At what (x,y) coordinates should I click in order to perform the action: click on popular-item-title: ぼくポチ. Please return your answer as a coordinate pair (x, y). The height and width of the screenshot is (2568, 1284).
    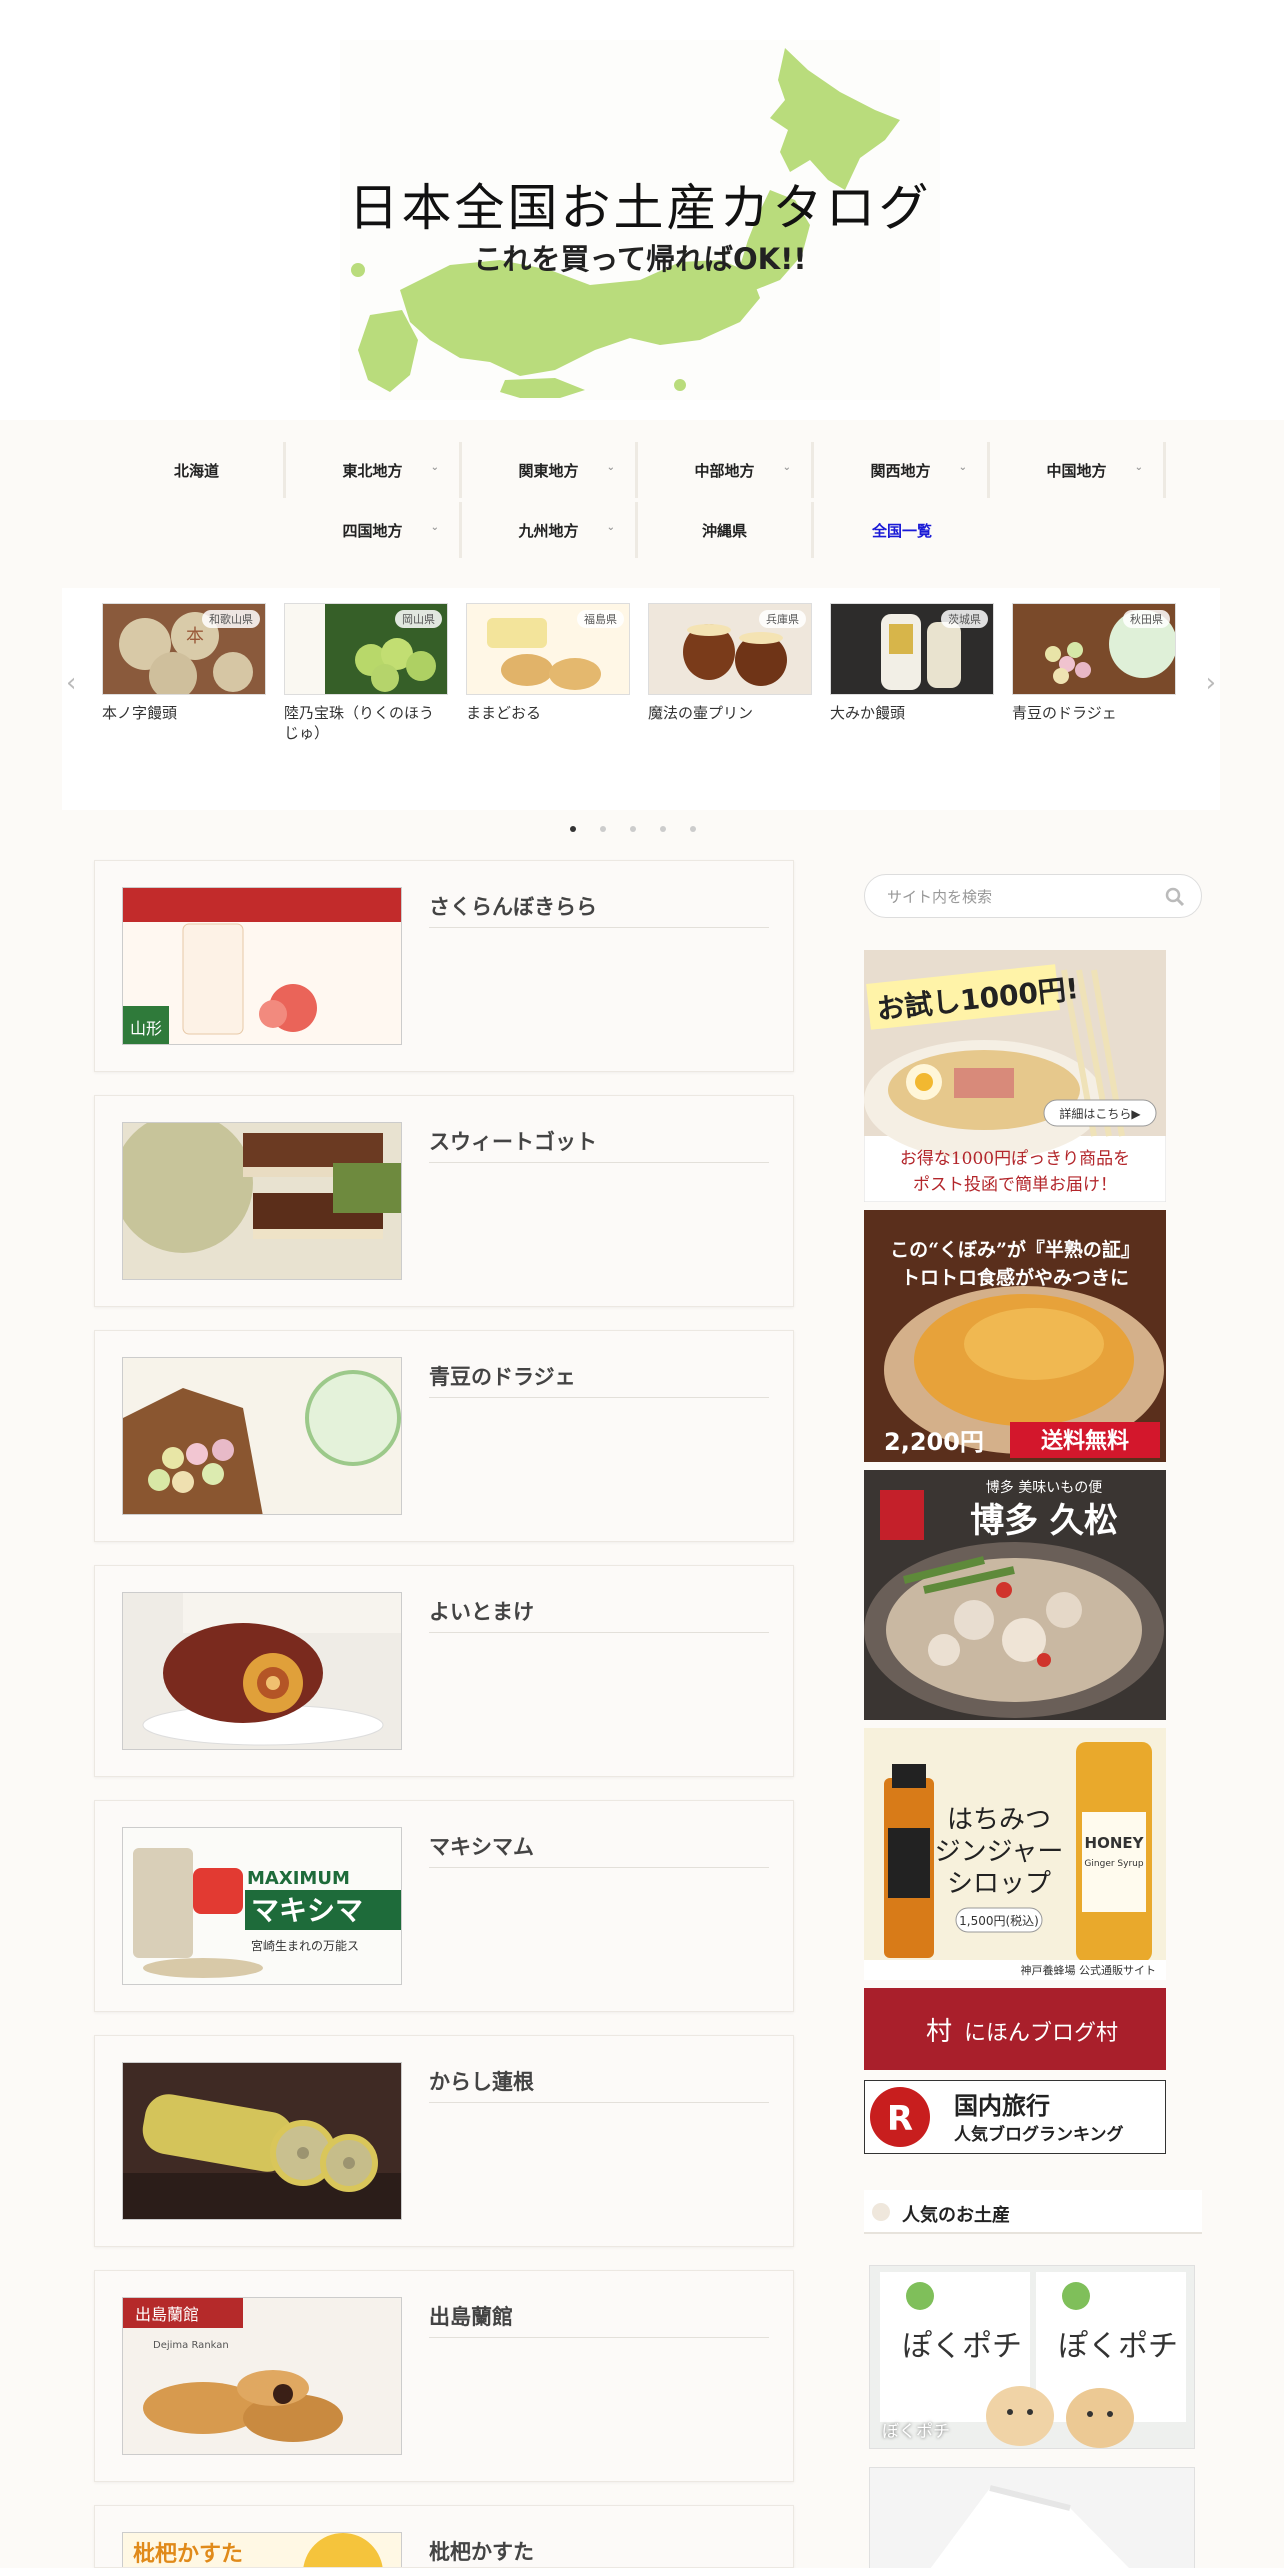
    Looking at the image, I should click on (916, 2432).